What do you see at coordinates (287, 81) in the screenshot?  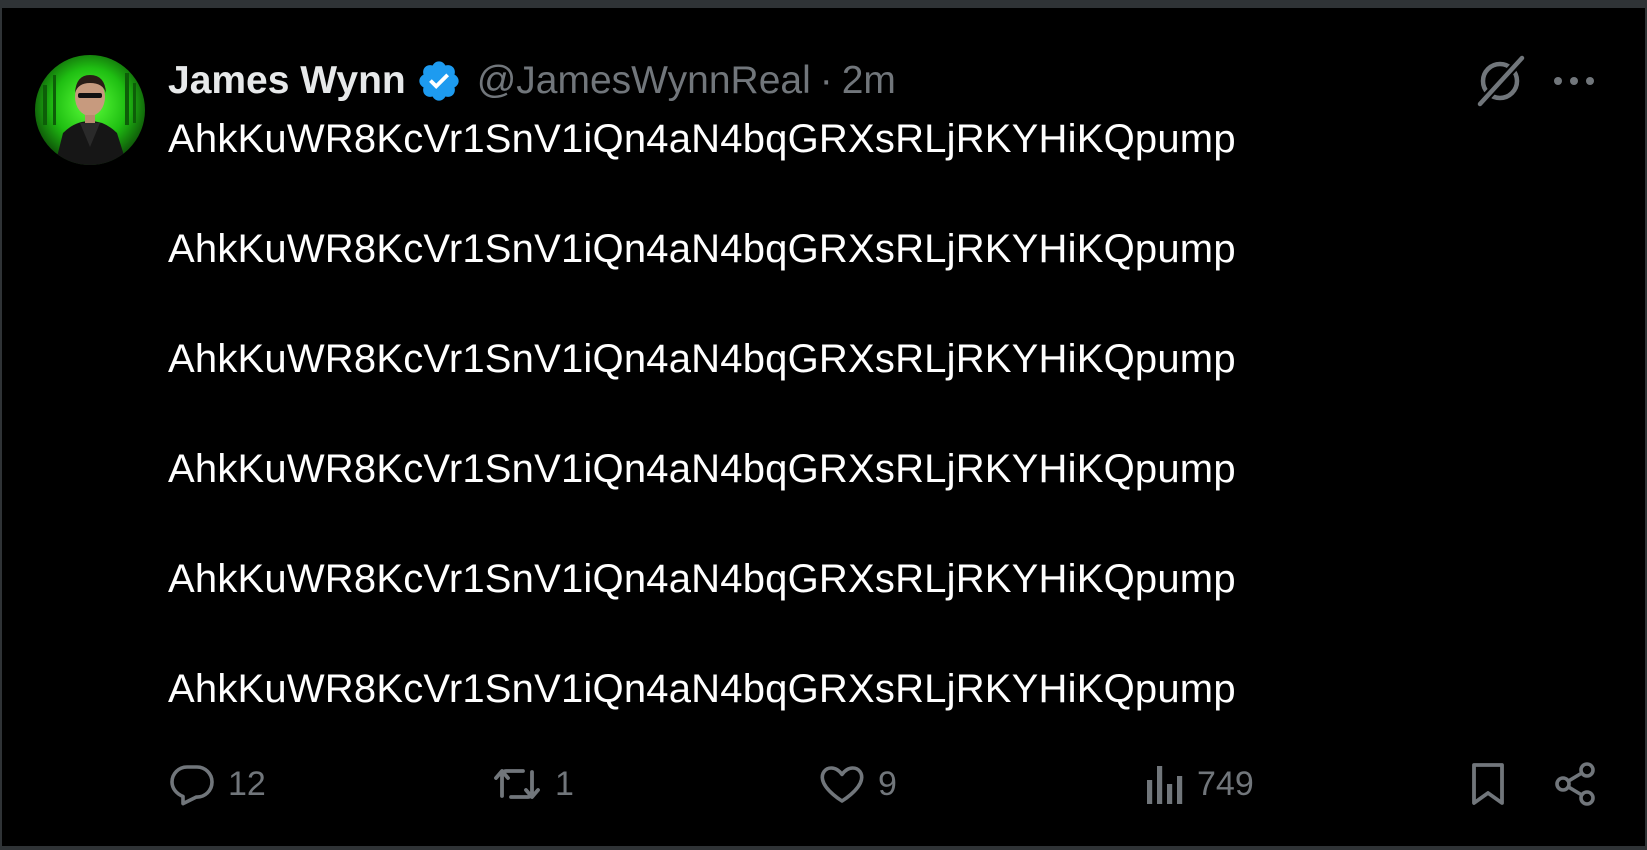 I see `author-name: James Wynn` at bounding box center [287, 81].